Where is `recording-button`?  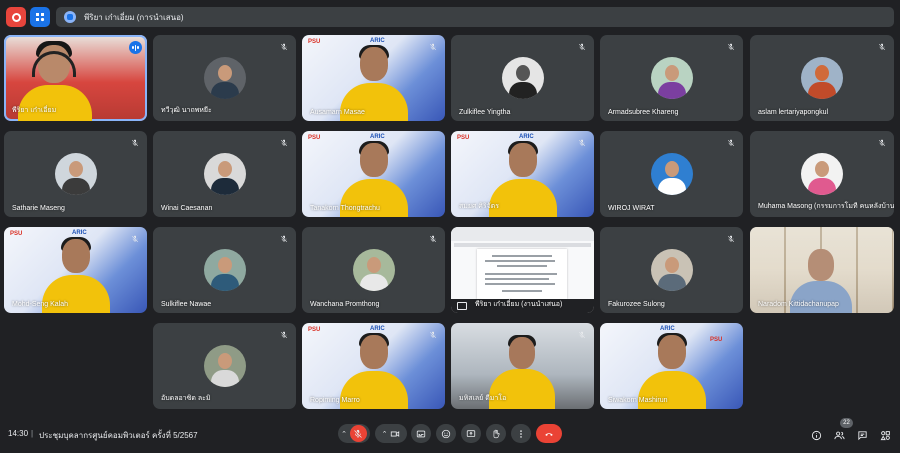 recording-button is located at coordinates (16, 17).